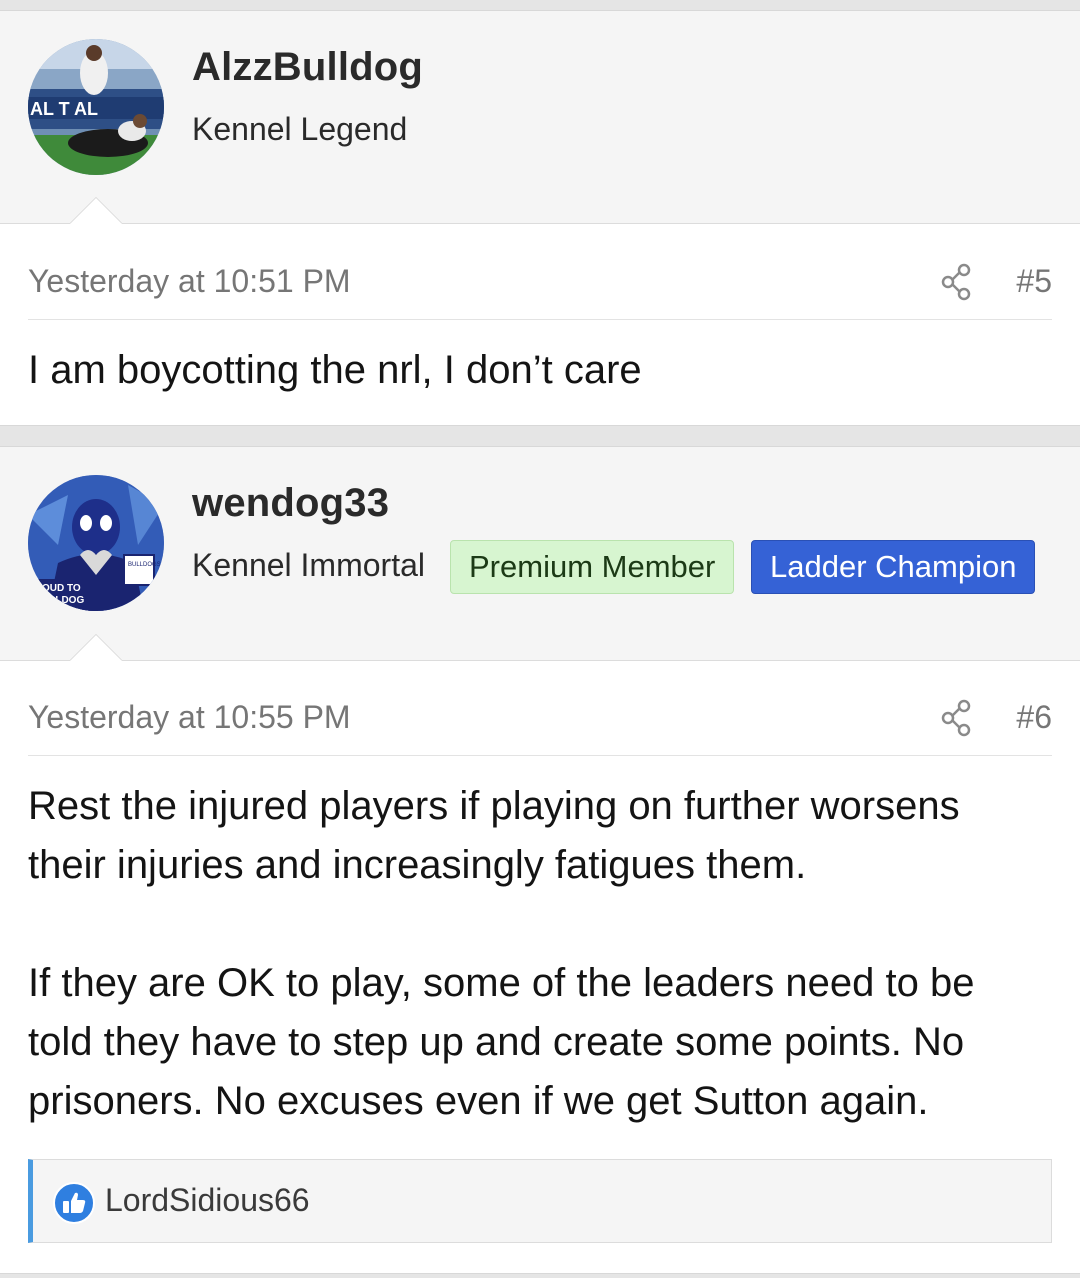 The image size is (1080, 1278). I want to click on message-paragraph: I am boycotting the nrl, I don’t care, so click(335, 370).